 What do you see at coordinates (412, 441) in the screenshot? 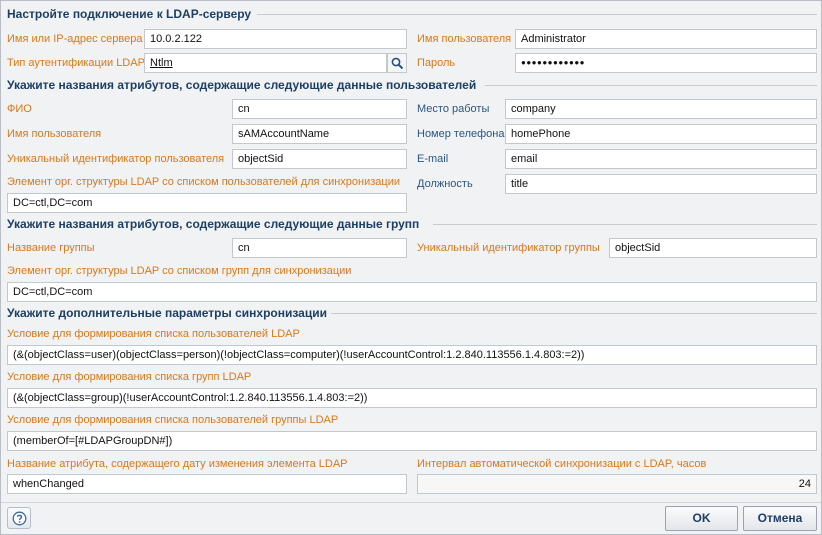
I see `group-users-cond-input: (memberOf=[#LDAPGroupDN#])` at bounding box center [412, 441].